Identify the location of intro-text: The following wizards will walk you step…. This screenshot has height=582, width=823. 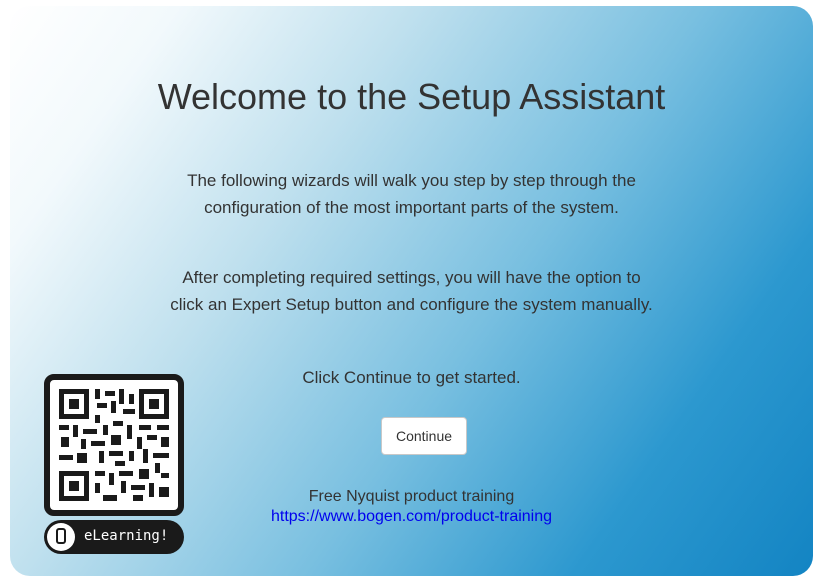
(411, 194).